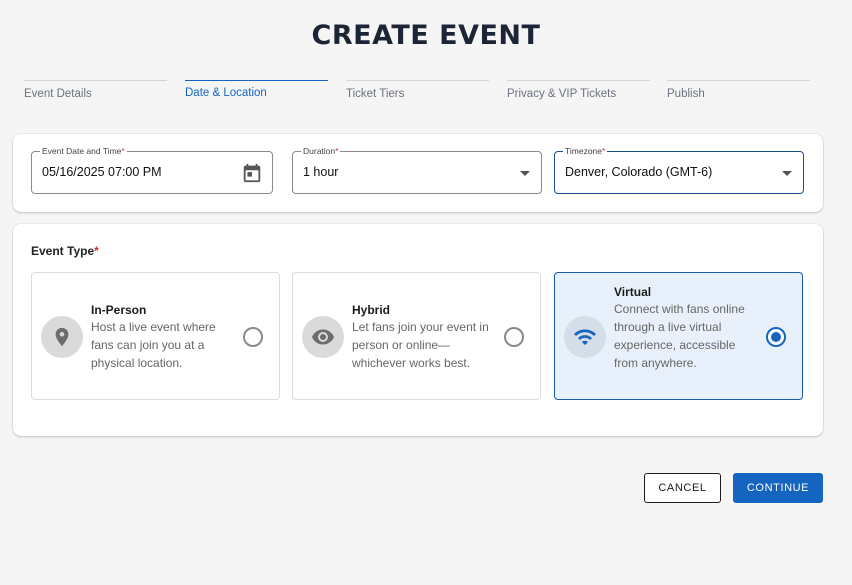  What do you see at coordinates (426, 35) in the screenshot?
I see `page-title: CREATE EVENT` at bounding box center [426, 35].